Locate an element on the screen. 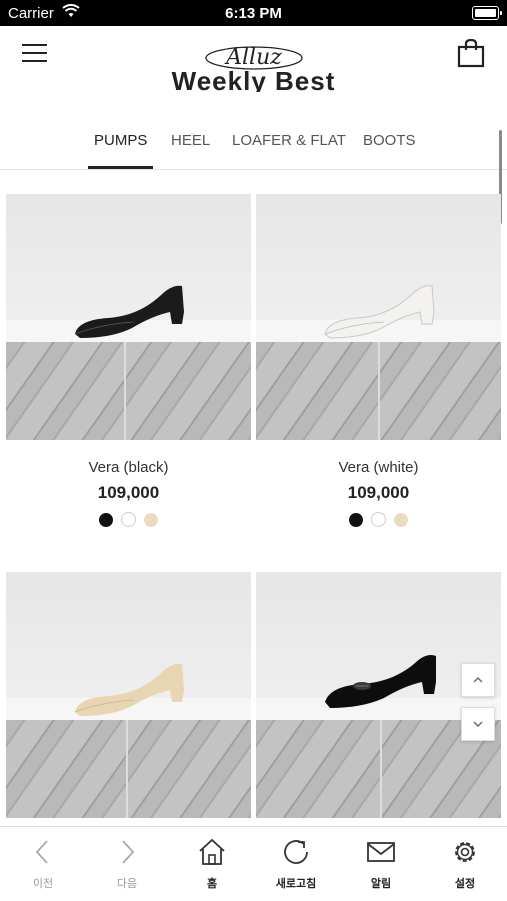 The image size is (507, 901). nav-home: 홈 is located at coordinates (212, 864).